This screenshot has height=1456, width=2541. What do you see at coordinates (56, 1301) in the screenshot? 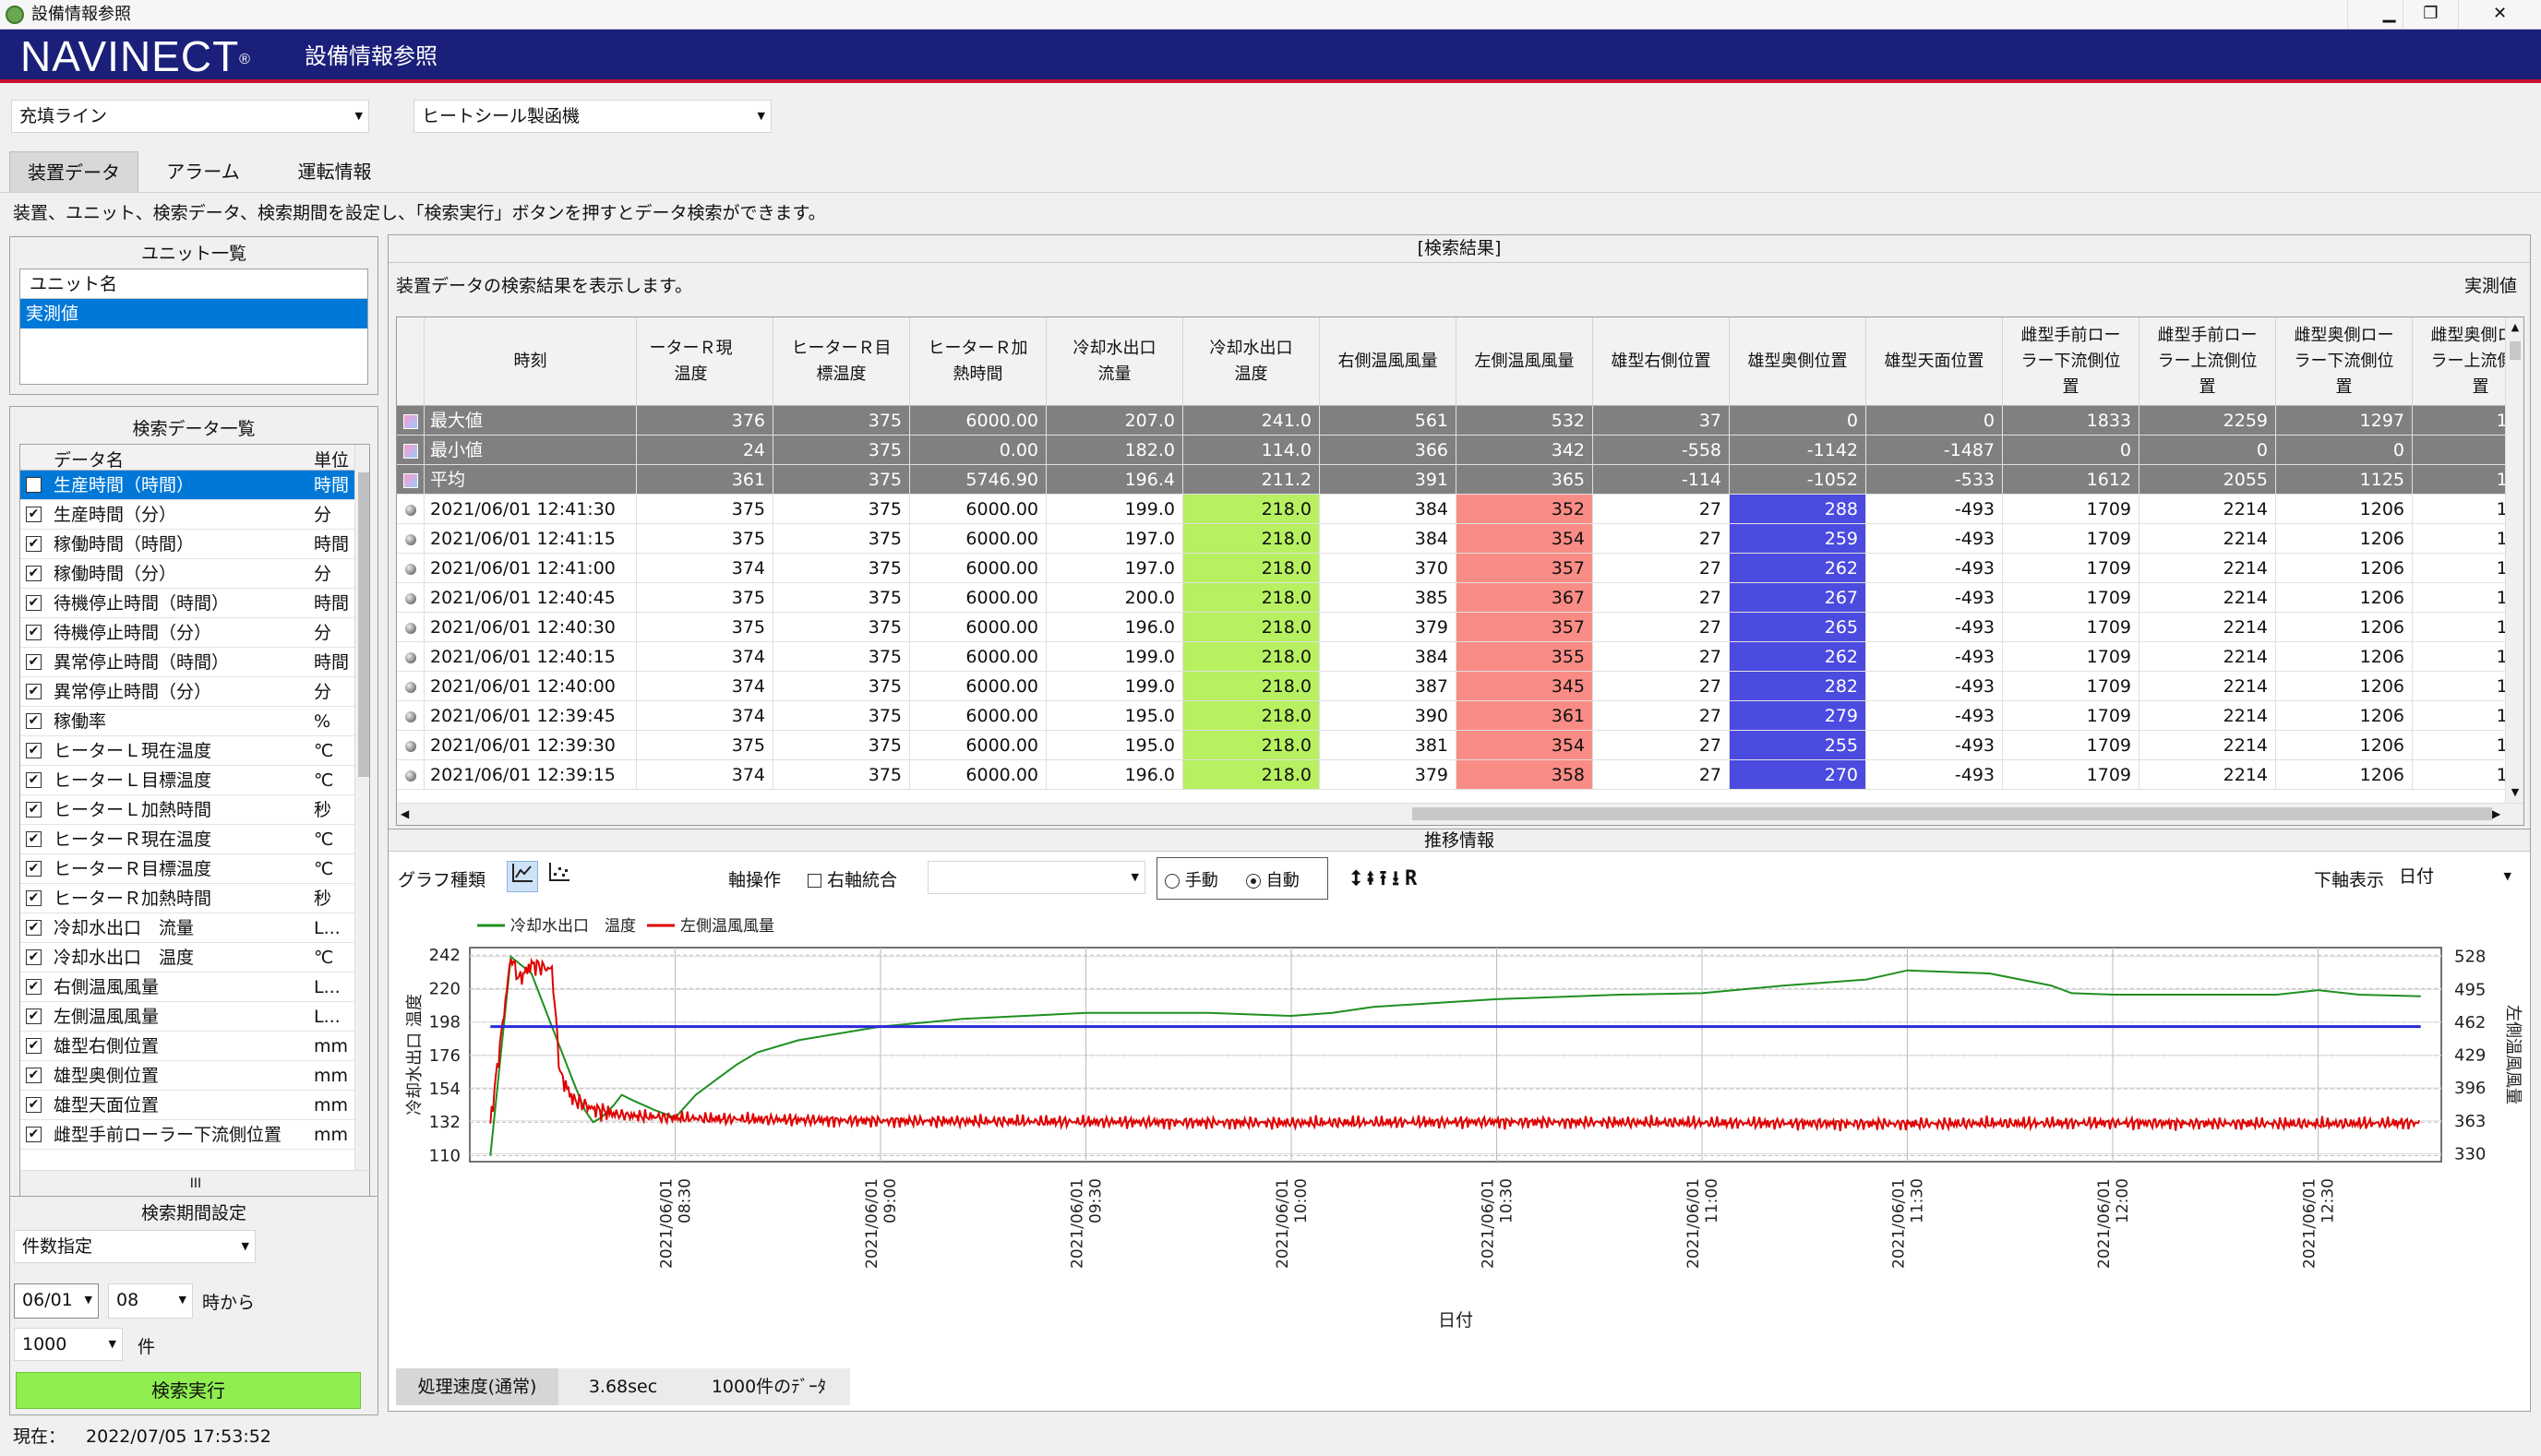
I see `period-date-picker: 06/01 ▼` at bounding box center [56, 1301].